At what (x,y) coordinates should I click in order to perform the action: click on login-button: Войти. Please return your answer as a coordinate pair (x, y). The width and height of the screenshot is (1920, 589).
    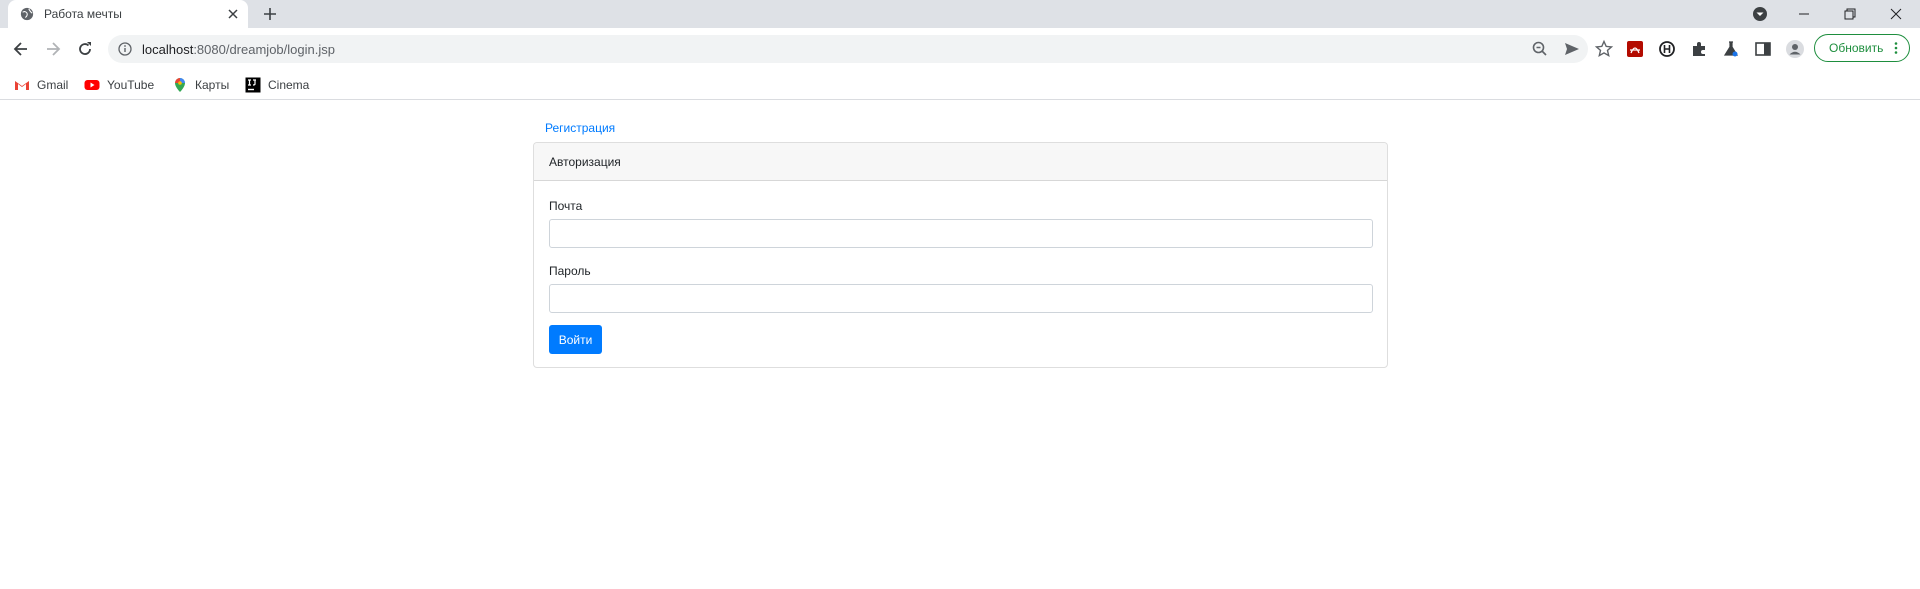
    Looking at the image, I should click on (575, 339).